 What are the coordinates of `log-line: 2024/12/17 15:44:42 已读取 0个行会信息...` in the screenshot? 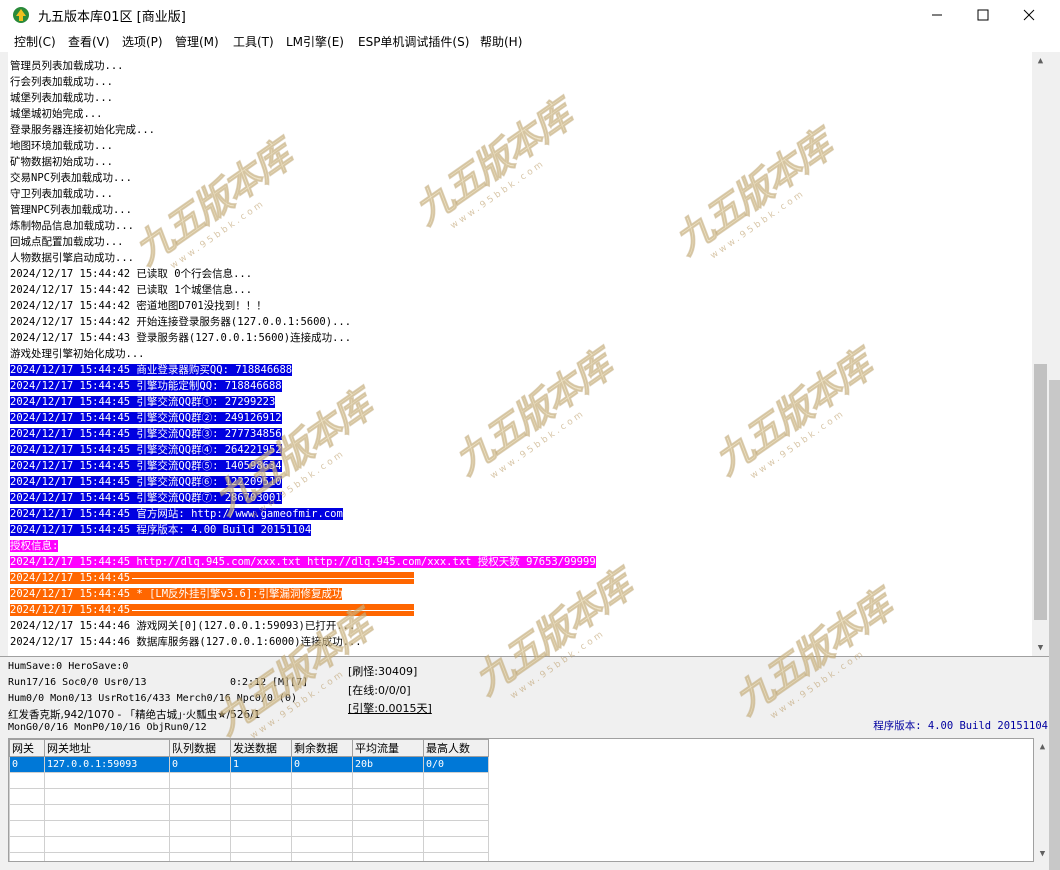 It's located at (131, 274).